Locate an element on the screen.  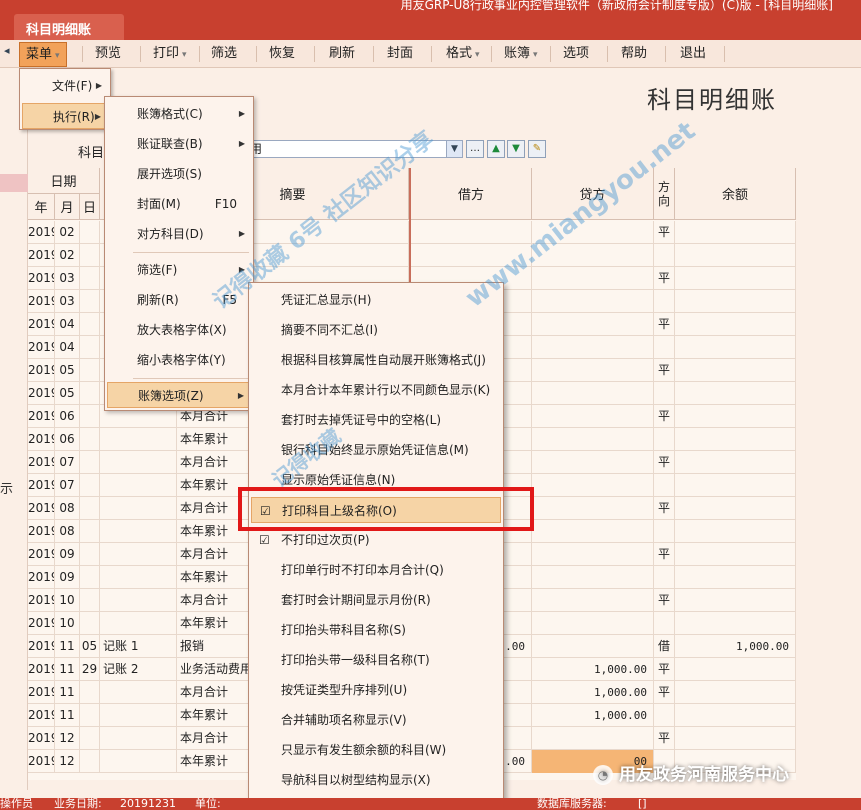
menu-item-option: 打印抬头带科目名称(S) is located at coordinates (376, 630).